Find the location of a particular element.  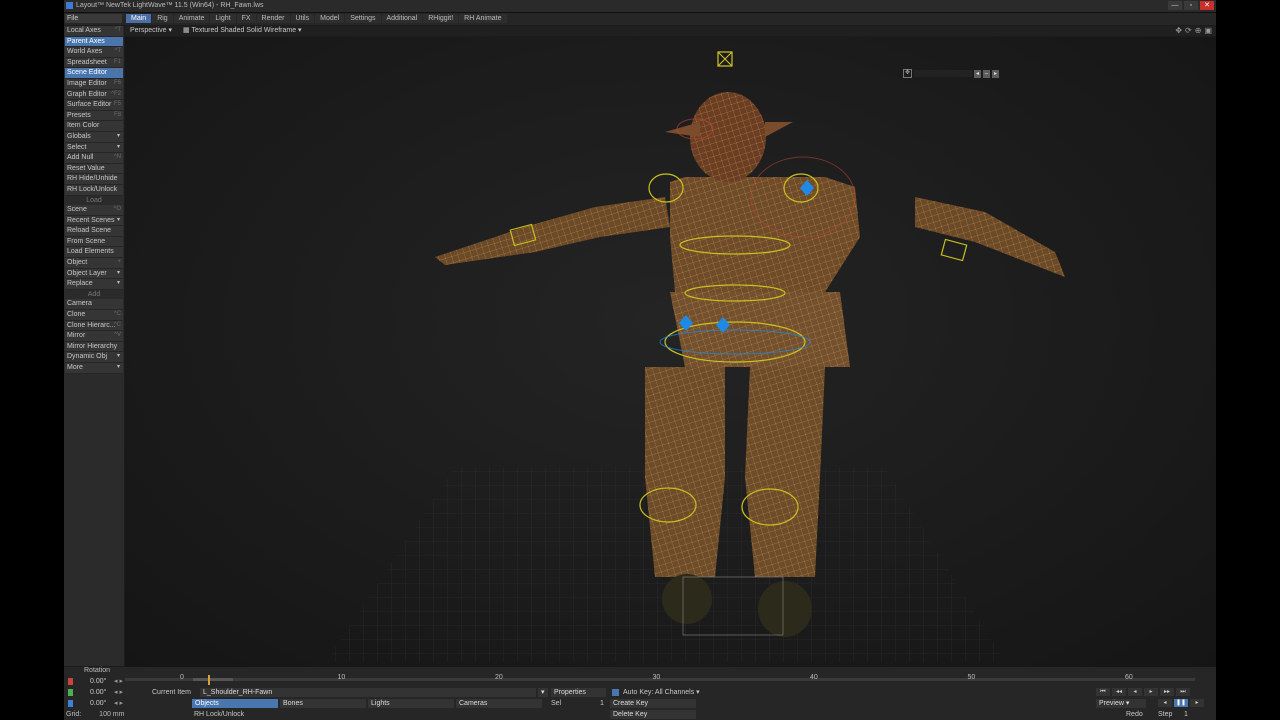

channel-row-p: 0.00° ◂ ▸ is located at coordinates (95, 692).